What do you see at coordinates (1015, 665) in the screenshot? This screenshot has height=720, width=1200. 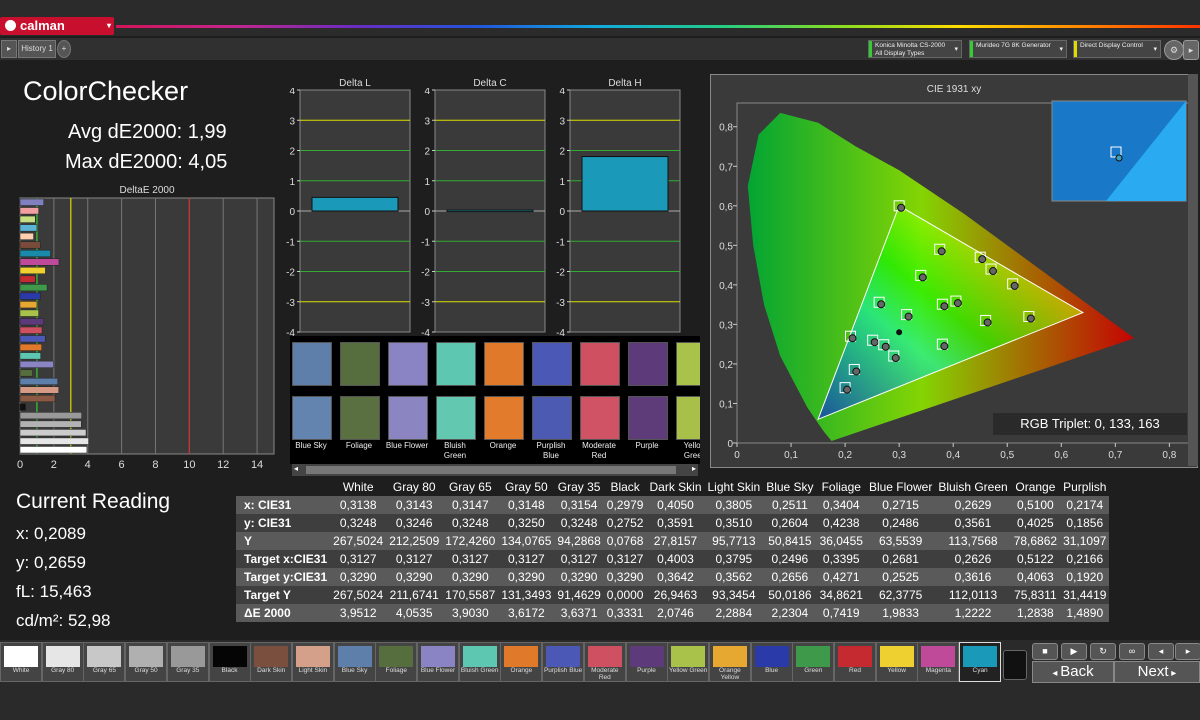 I see `display-icon` at bounding box center [1015, 665].